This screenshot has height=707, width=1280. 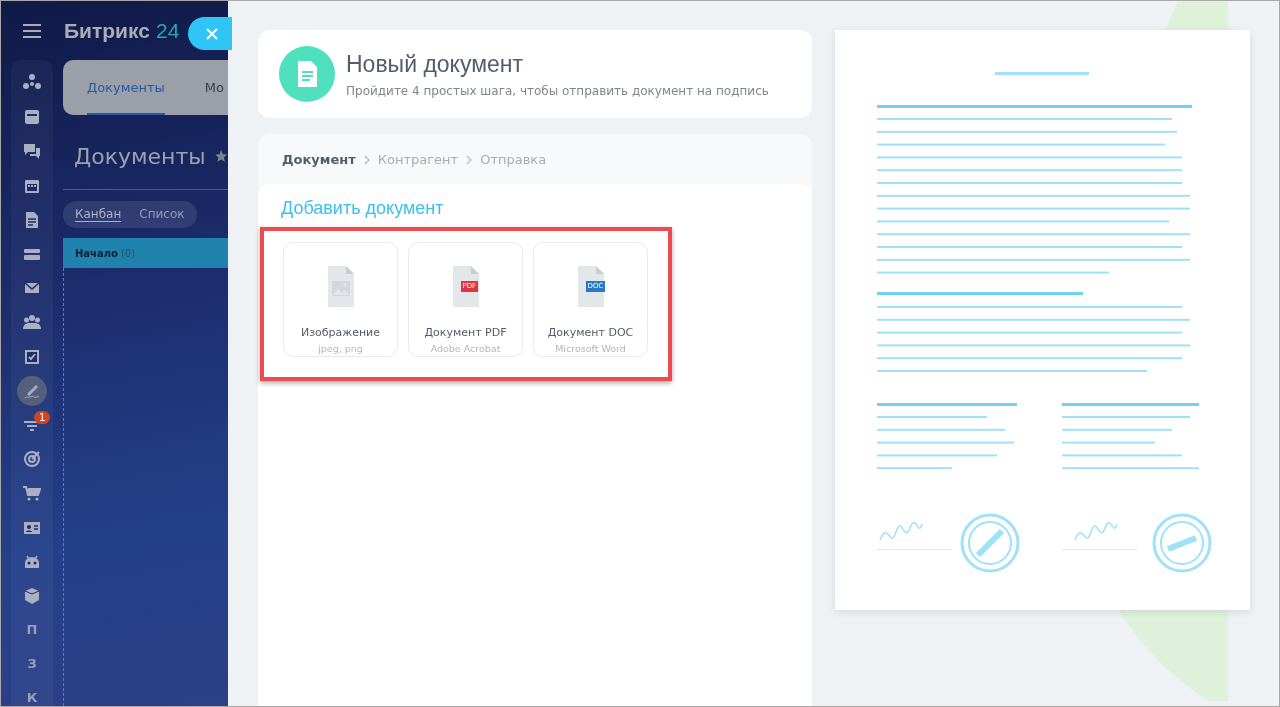 I want to click on slider-subtitle: Пройдите 4 простых шага, чтобы отправить документ на подпись, so click(x=557, y=90).